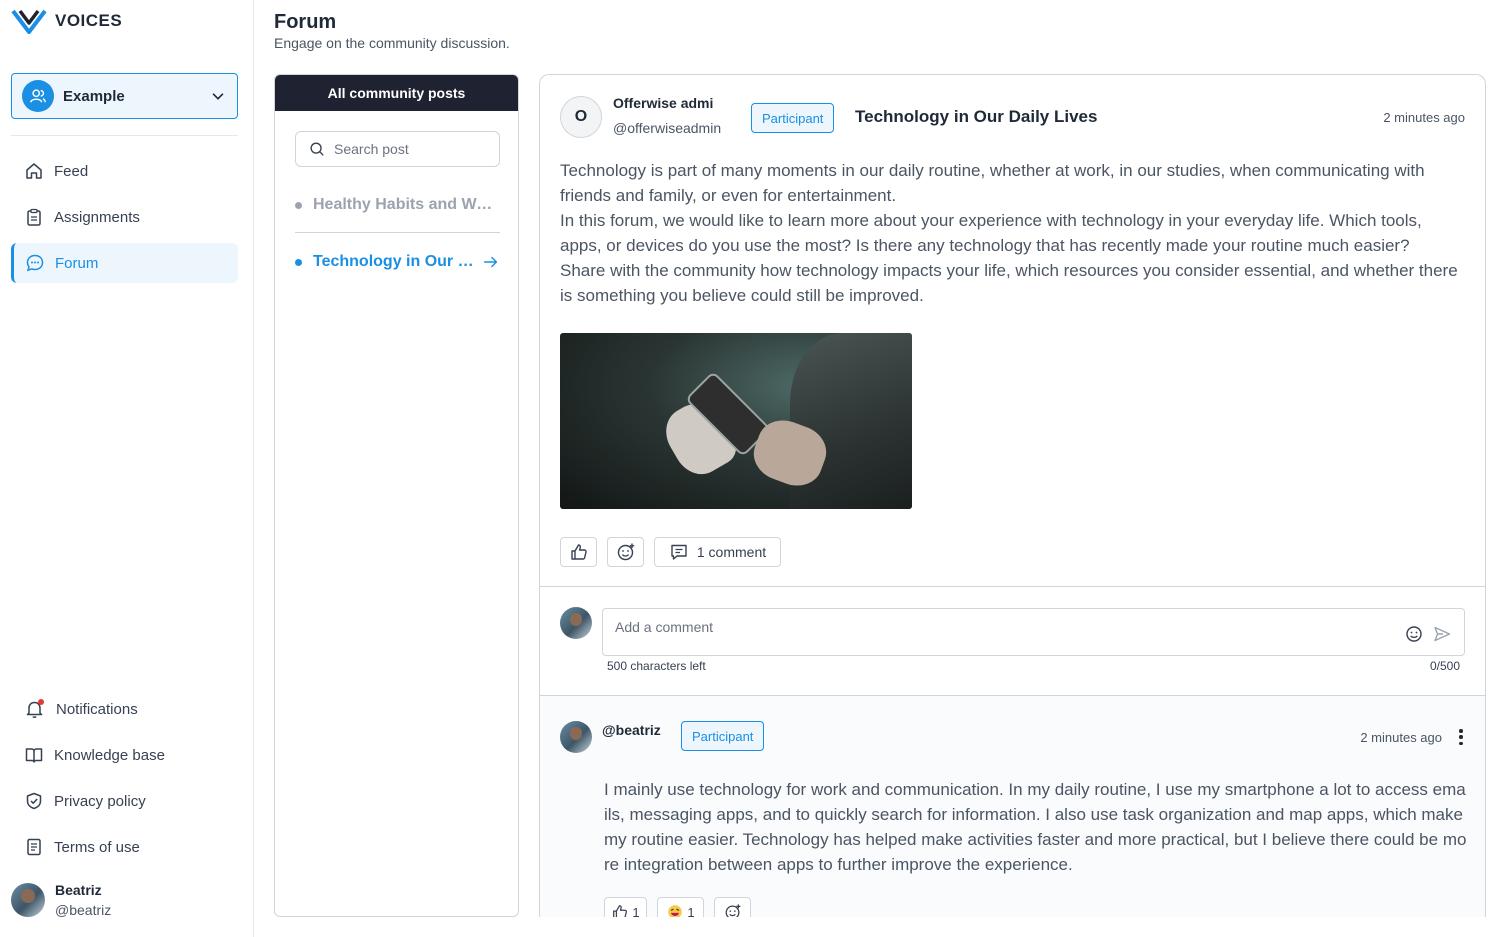 The width and height of the screenshot is (1493, 937). Describe the element at coordinates (1461, 737) in the screenshot. I see `more-options-icon` at that location.